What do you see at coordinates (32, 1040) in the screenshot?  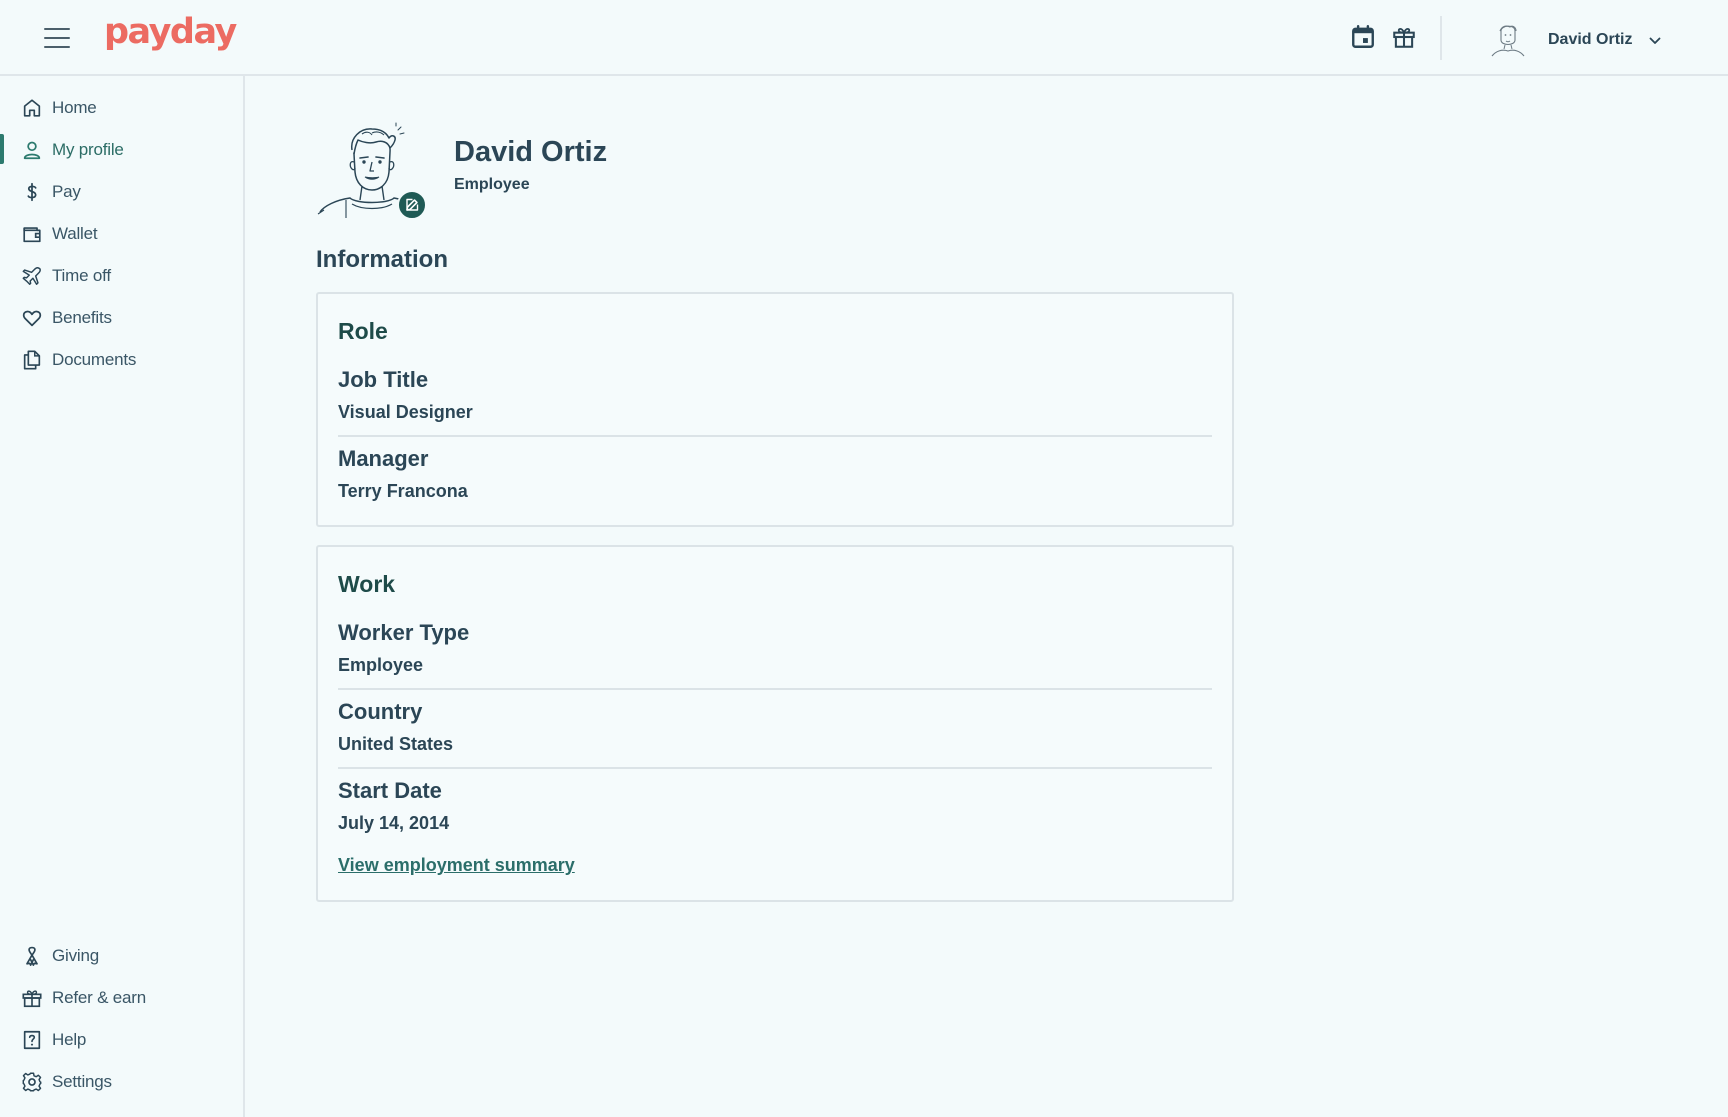 I see `help-icon` at bounding box center [32, 1040].